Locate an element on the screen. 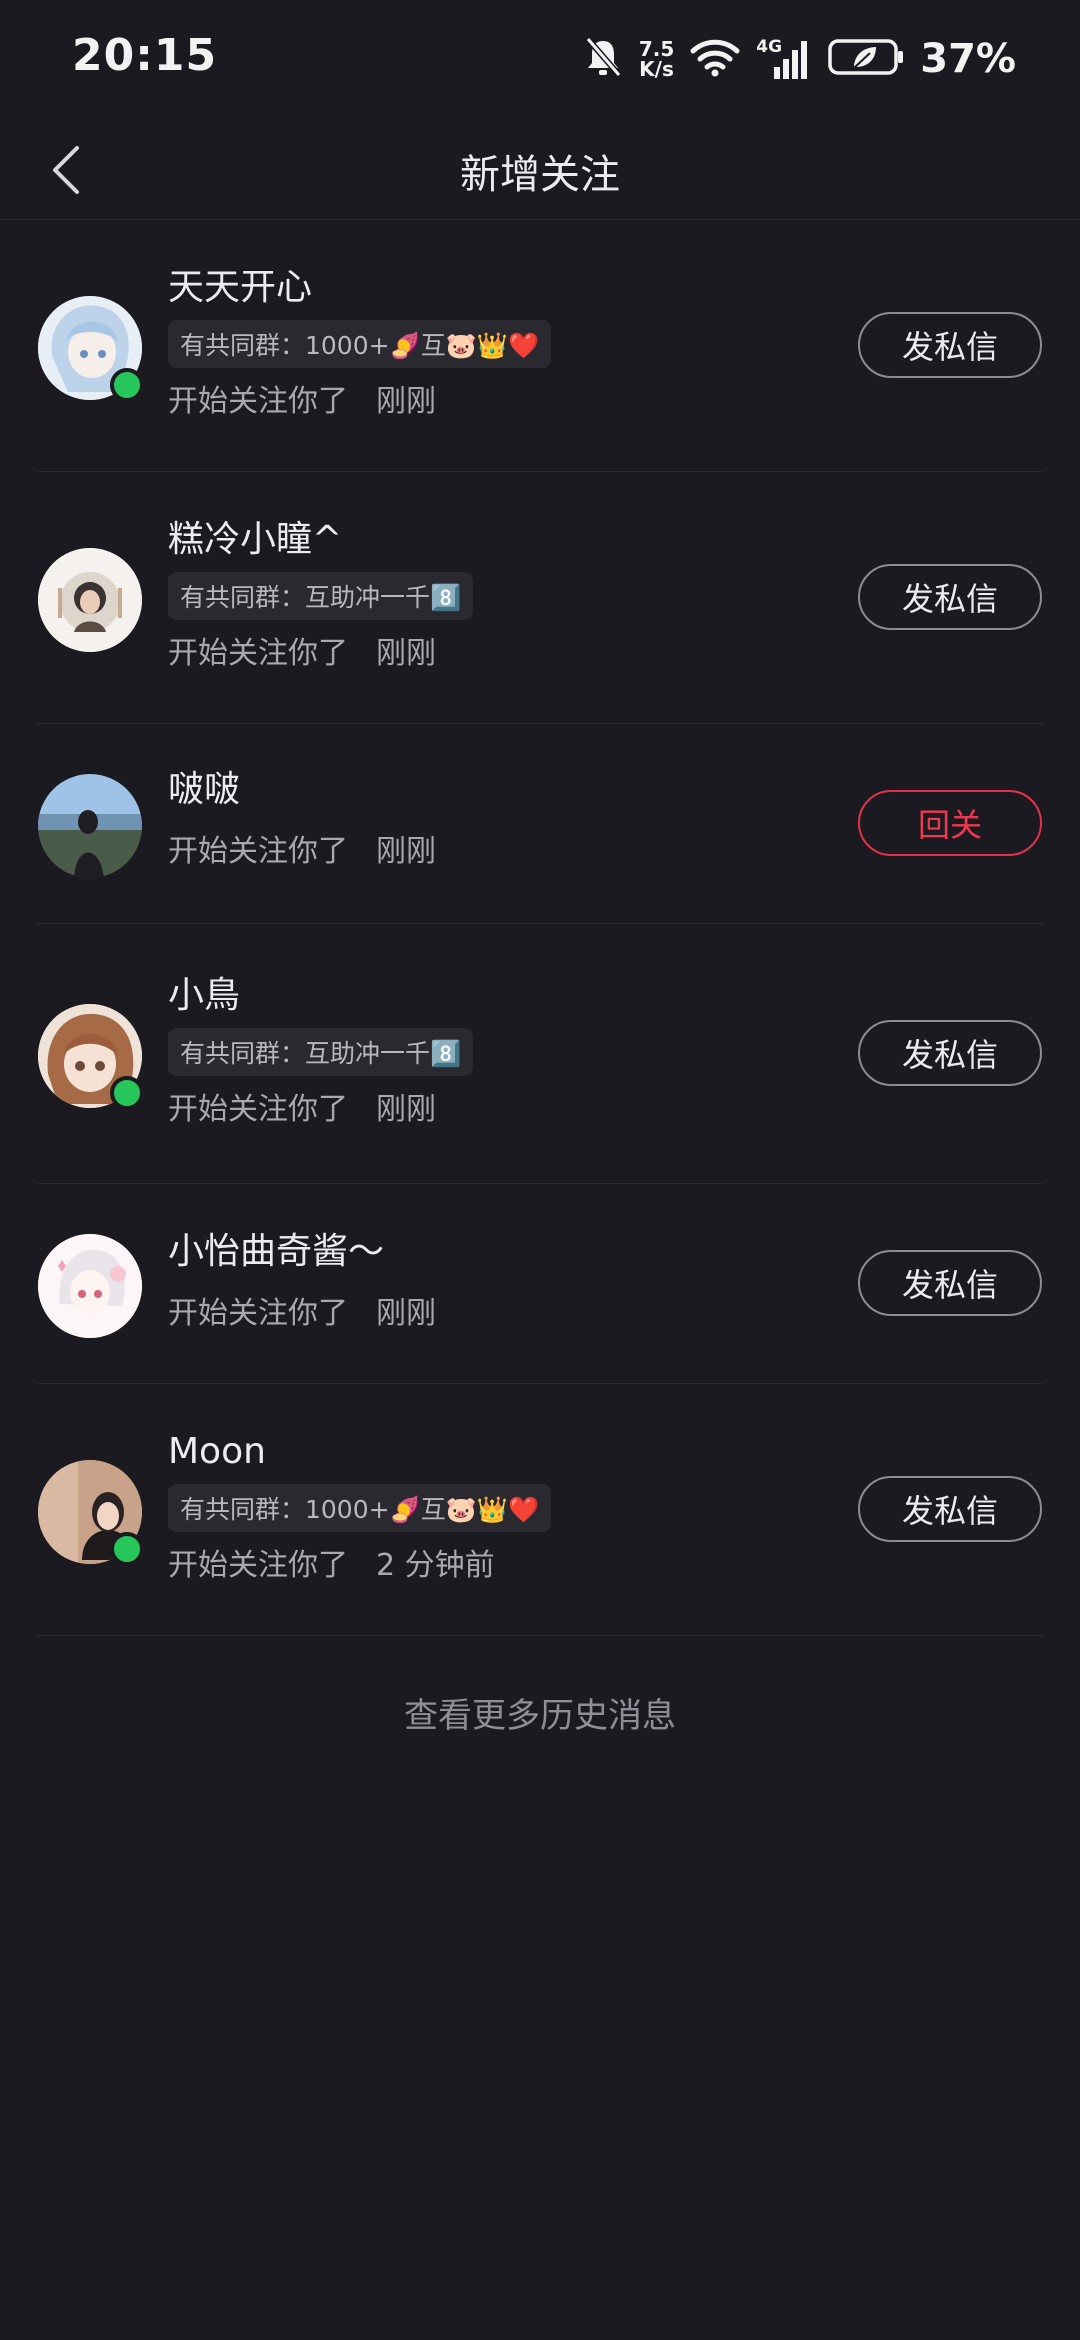 The width and height of the screenshot is (1080, 2340). mute-bell-icon is located at coordinates (603, 59).